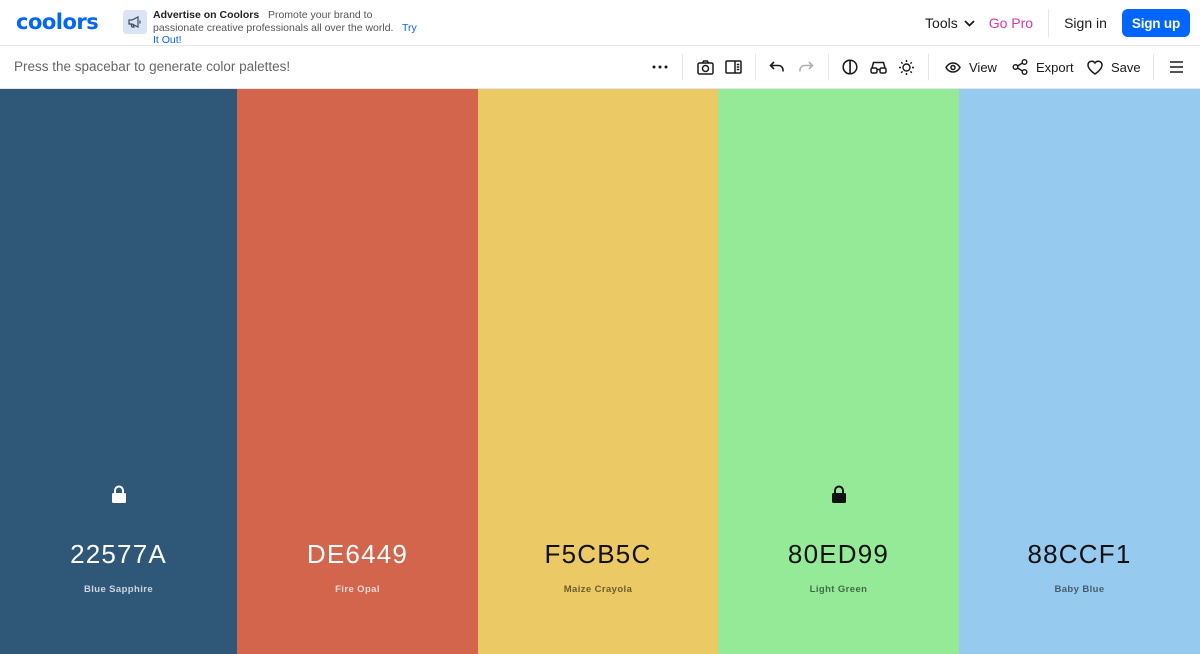 The height and width of the screenshot is (654, 1200). I want to click on eye-icon, so click(953, 67).